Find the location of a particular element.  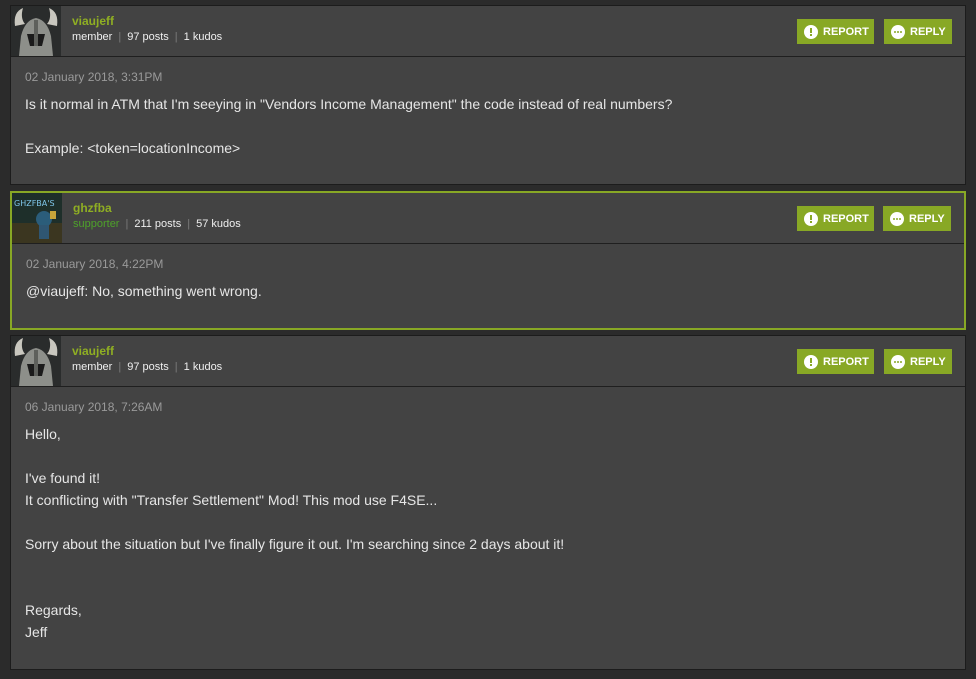

post-text-line: Example: <token=locationIncome> is located at coordinates (133, 148).